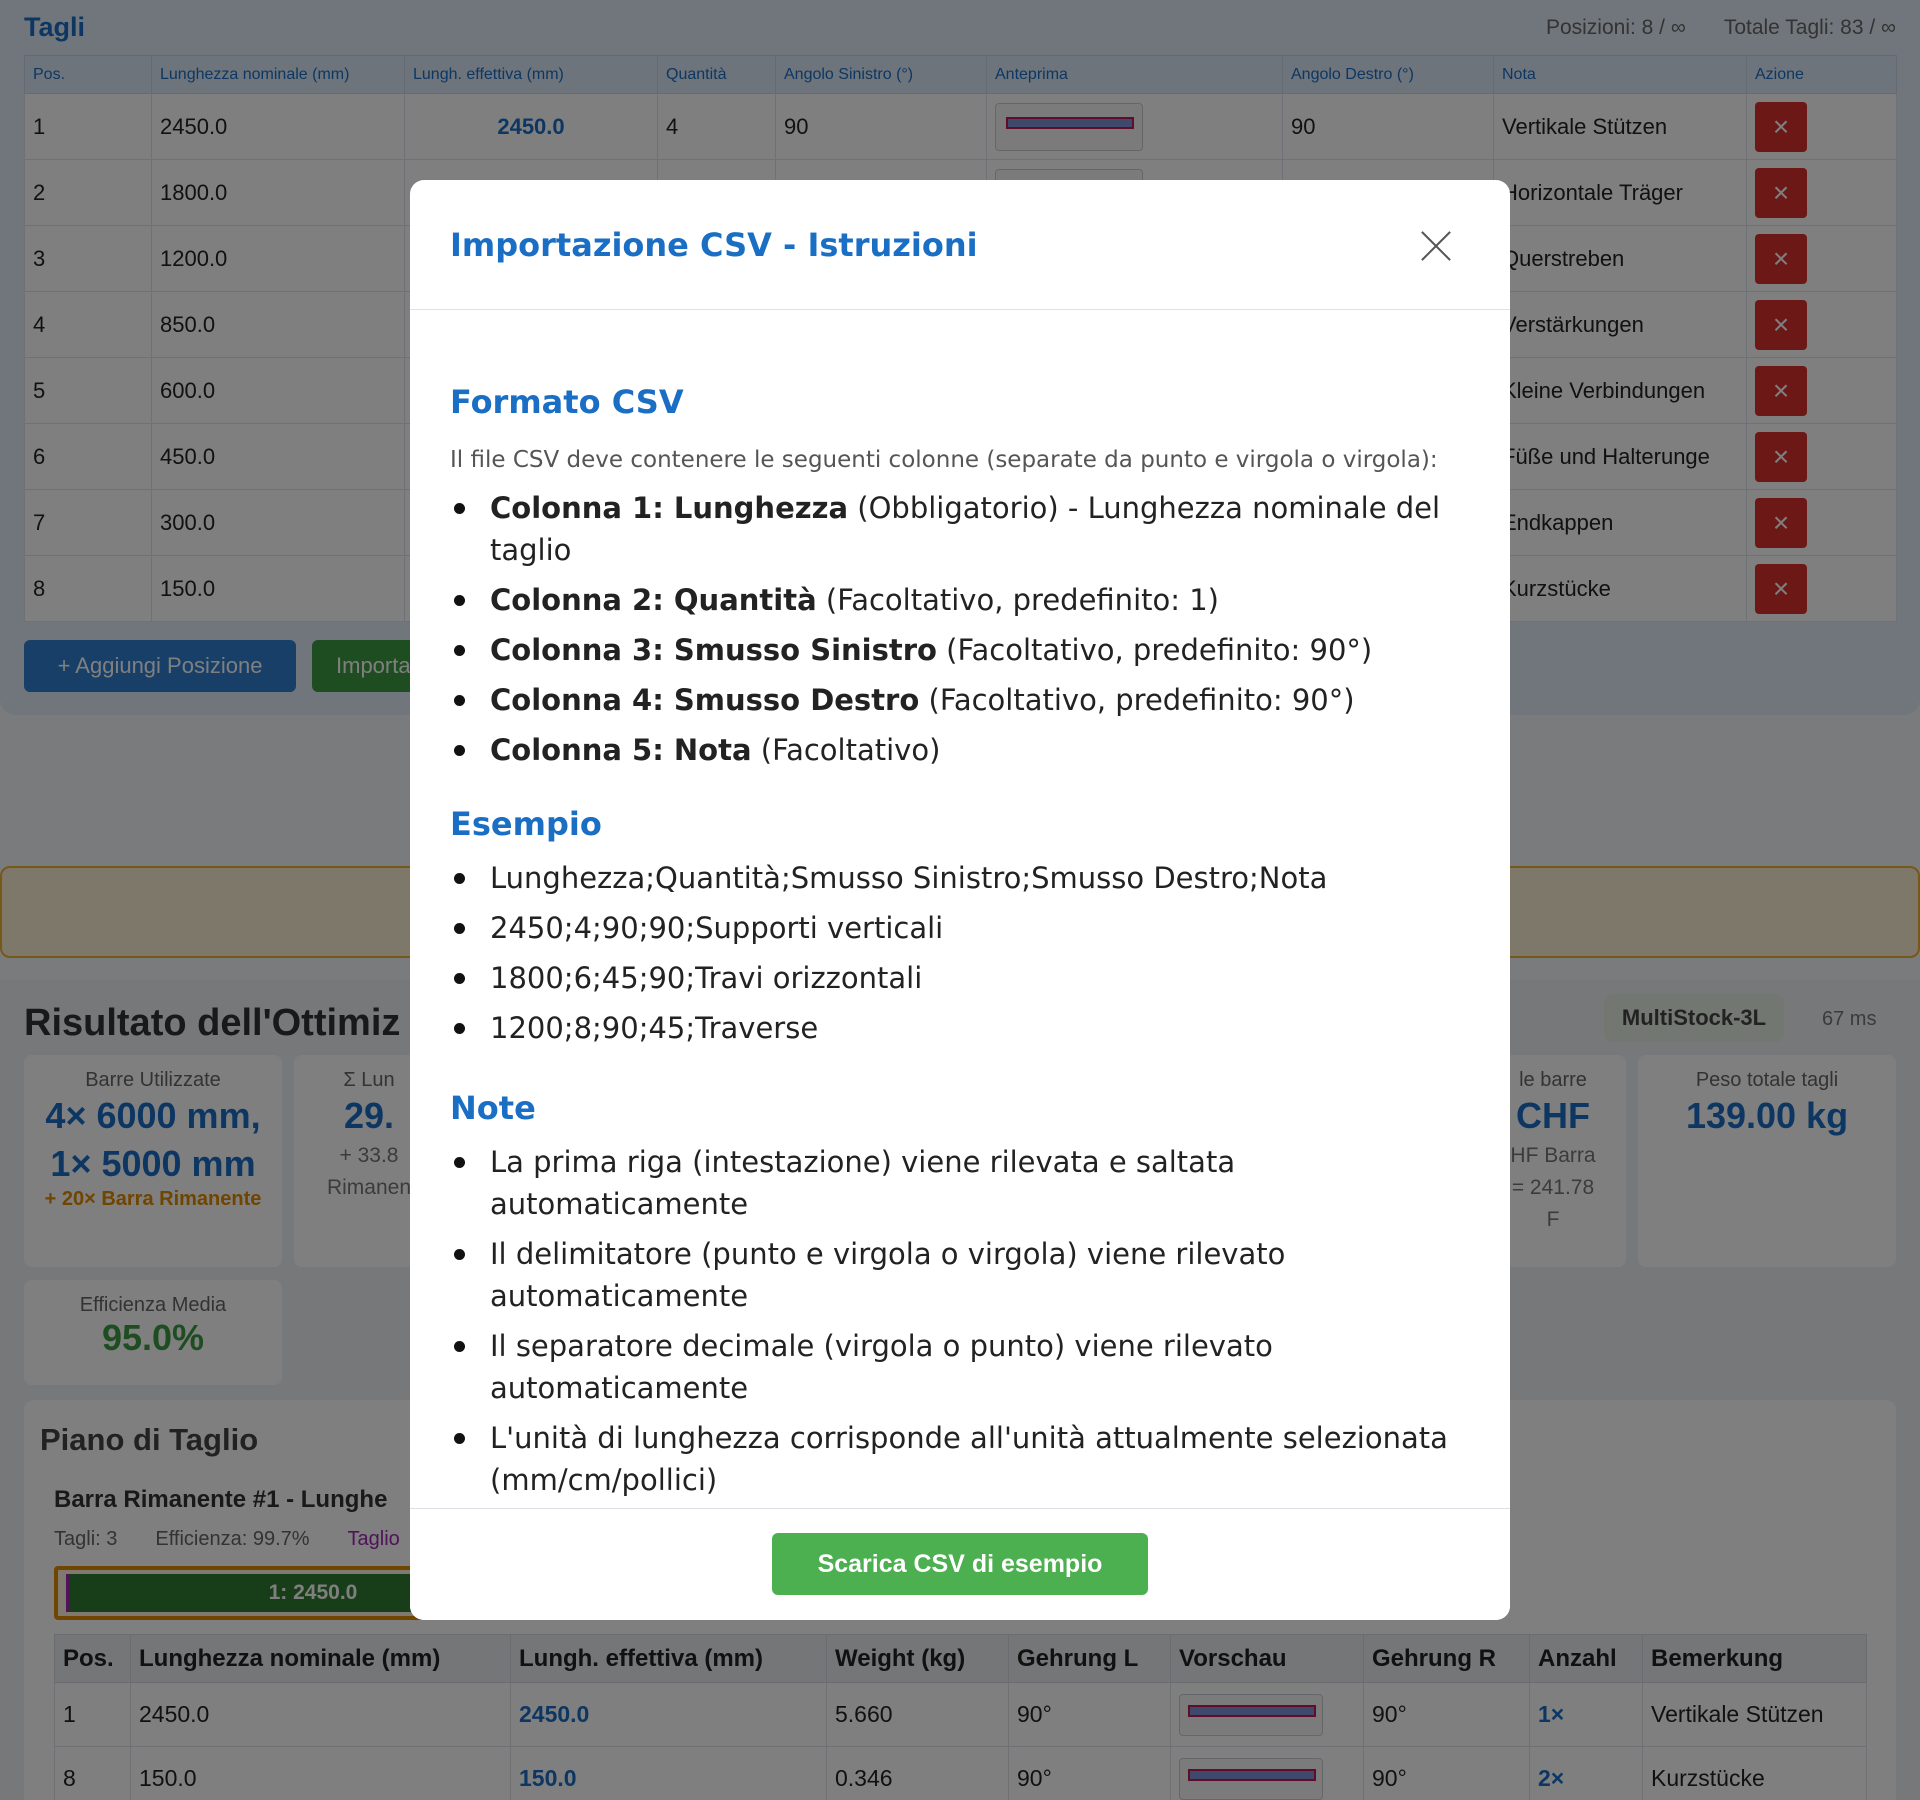 The width and height of the screenshot is (1920, 1800). Describe the element at coordinates (567, 402) in the screenshot. I see `format-heading: Formato CSV` at that location.